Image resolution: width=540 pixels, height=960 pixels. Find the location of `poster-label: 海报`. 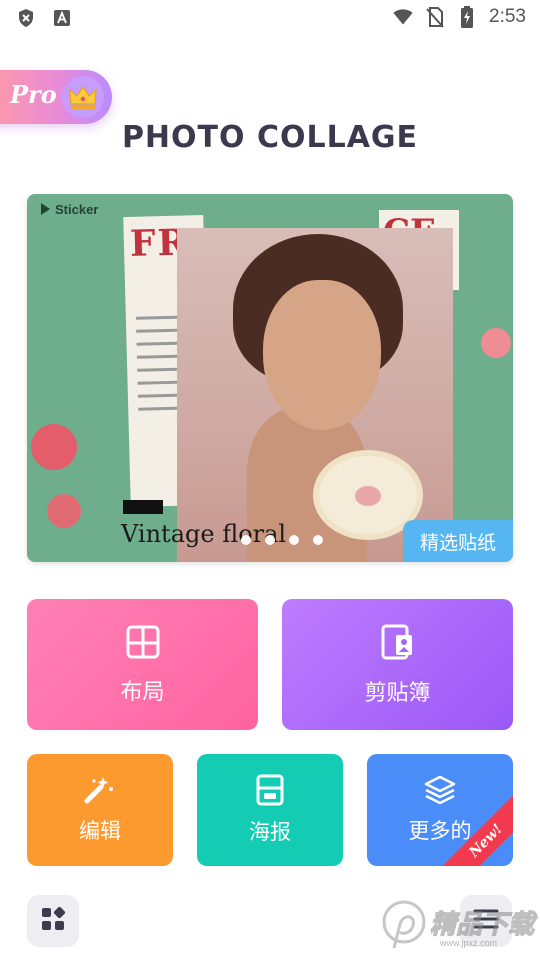

poster-label: 海报 is located at coordinates (270, 832).